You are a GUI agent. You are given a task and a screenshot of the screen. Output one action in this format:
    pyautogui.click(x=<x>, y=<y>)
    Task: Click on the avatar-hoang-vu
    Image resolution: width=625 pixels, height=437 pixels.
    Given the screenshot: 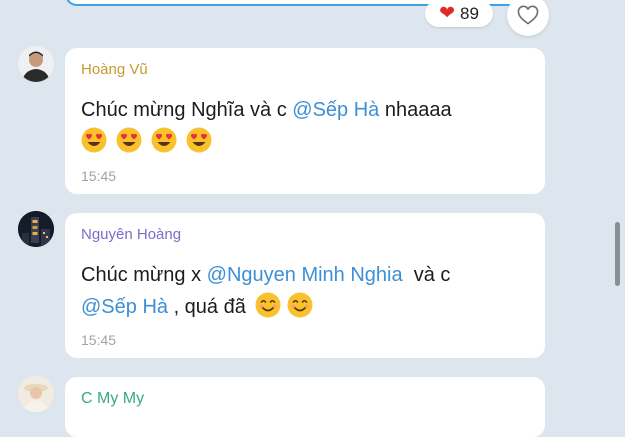 What is the action you would take?
    pyautogui.click(x=36, y=64)
    